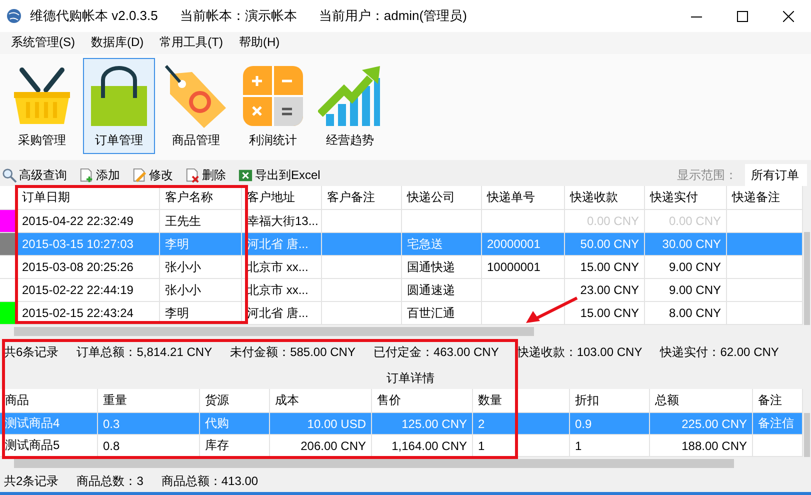 Image resolution: width=811 pixels, height=495 pixels. I want to click on section-title: 订单详情, so click(410, 379).